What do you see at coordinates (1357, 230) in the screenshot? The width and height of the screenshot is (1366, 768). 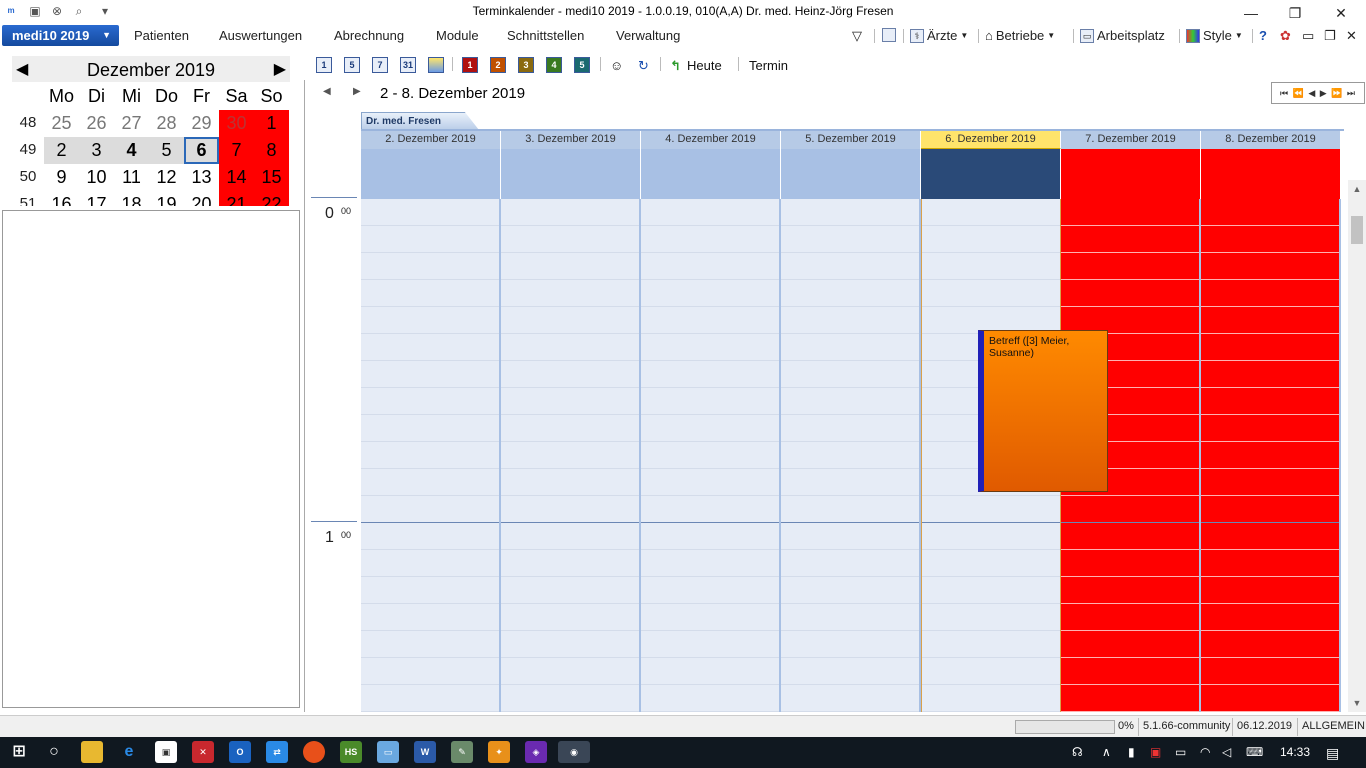 I see `scroll-thumb` at bounding box center [1357, 230].